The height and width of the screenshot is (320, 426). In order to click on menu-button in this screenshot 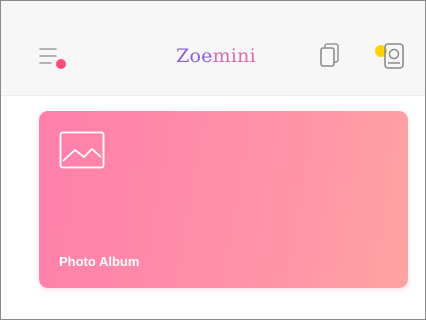, I will do `click(54, 60)`.